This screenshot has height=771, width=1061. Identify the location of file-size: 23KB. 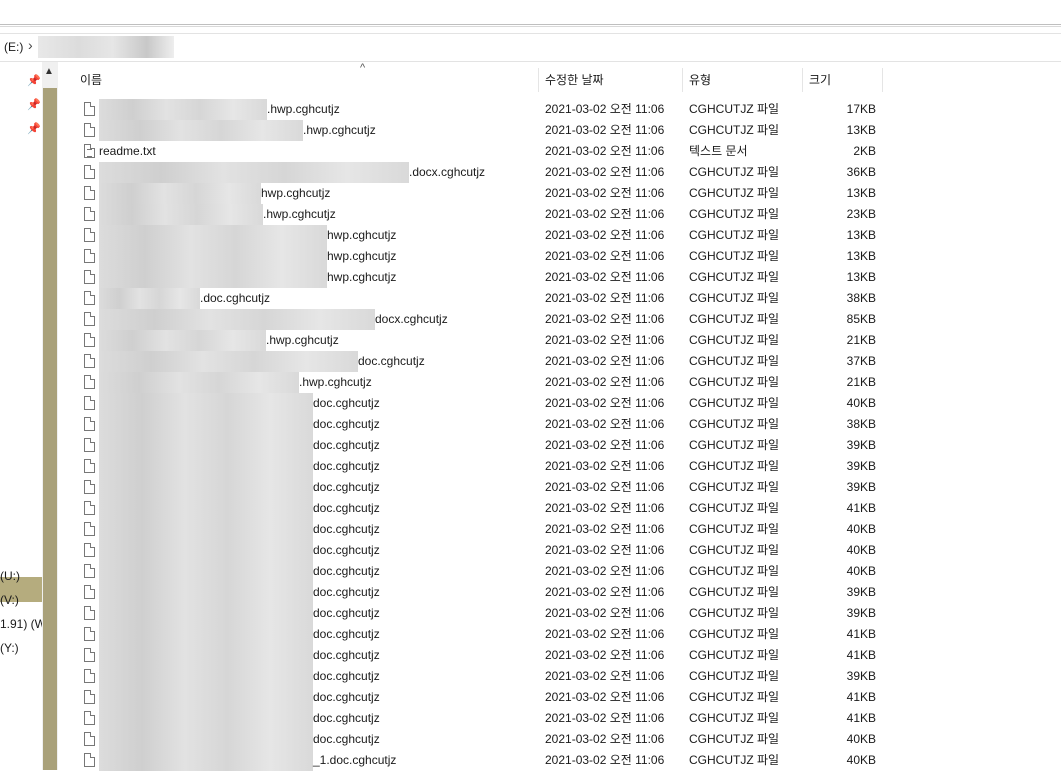
(861, 214).